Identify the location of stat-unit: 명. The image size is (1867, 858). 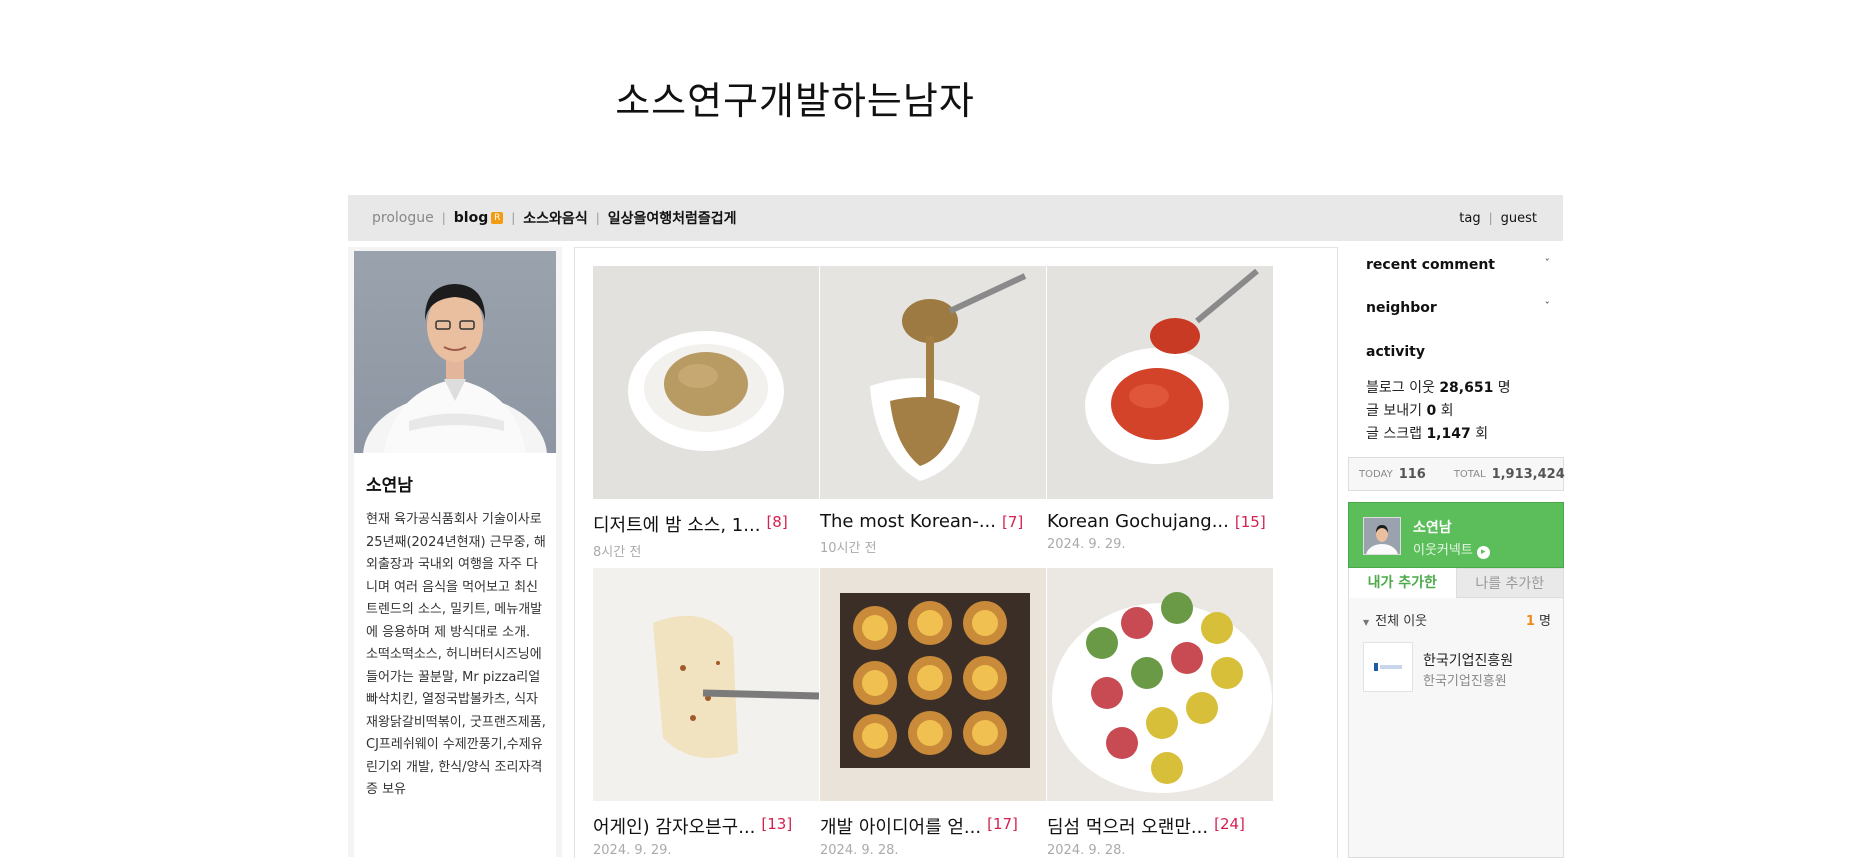
(1504, 388).